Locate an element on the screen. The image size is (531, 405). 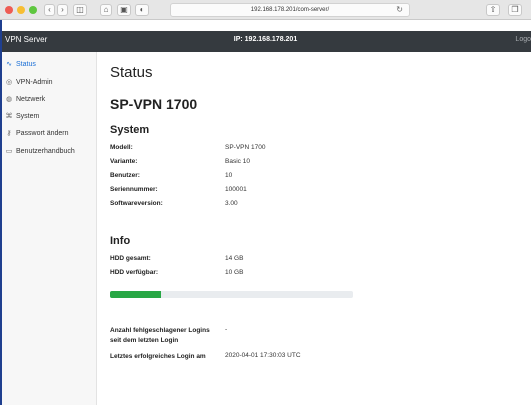
chevron-left-icon: ‹ is located at coordinates (49, 9).